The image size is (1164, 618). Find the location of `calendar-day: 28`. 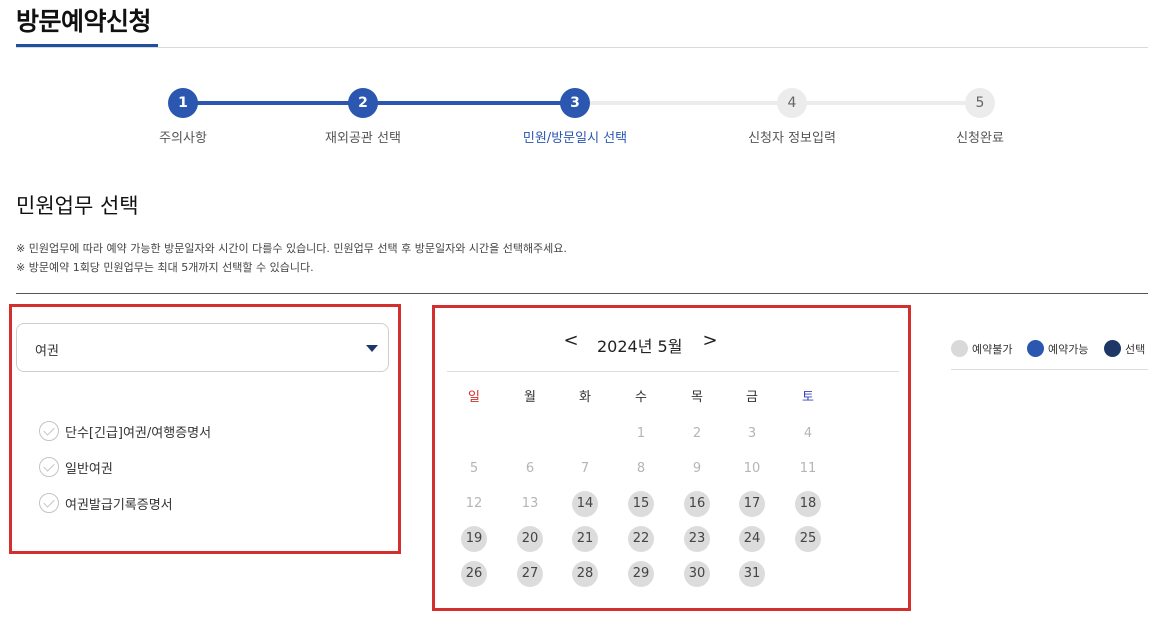

calendar-day: 28 is located at coordinates (585, 574).